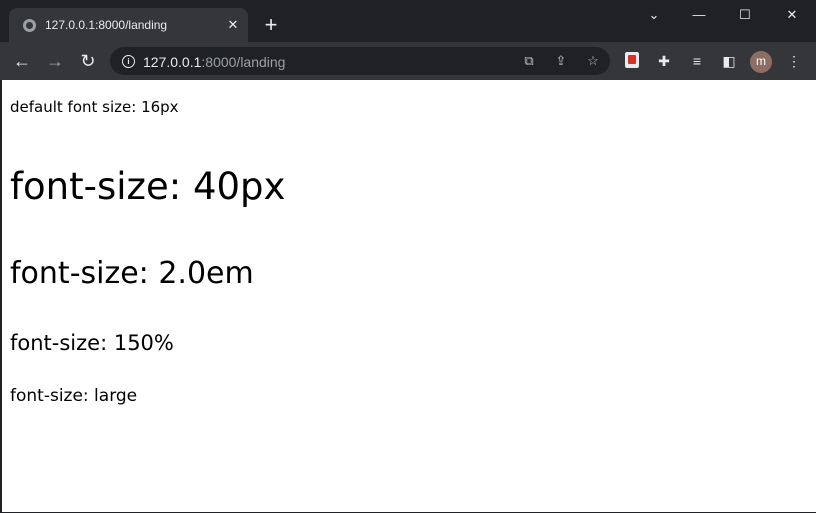 Image resolution: width=816 pixels, height=513 pixels. Describe the element at coordinates (106, 25) in the screenshot. I see `tab-title: 127.0.0.1:8000/landing` at that location.